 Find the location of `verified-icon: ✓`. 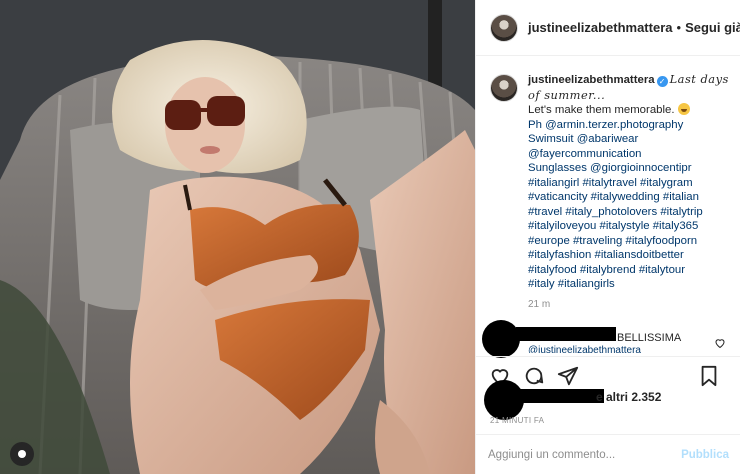

verified-icon: ✓ is located at coordinates (662, 81).